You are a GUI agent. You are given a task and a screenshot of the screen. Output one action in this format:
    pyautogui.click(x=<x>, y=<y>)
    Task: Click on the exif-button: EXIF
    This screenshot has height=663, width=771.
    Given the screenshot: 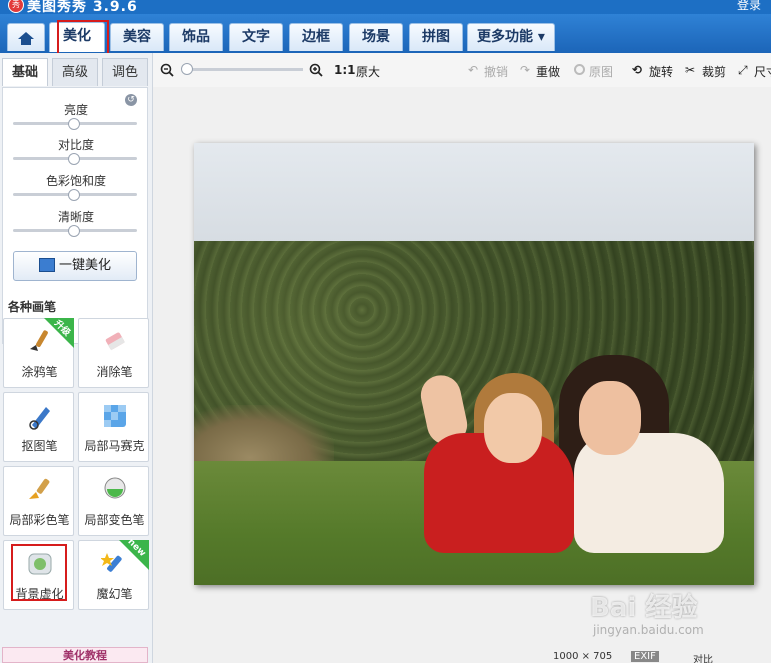 What is the action you would take?
    pyautogui.click(x=645, y=656)
    